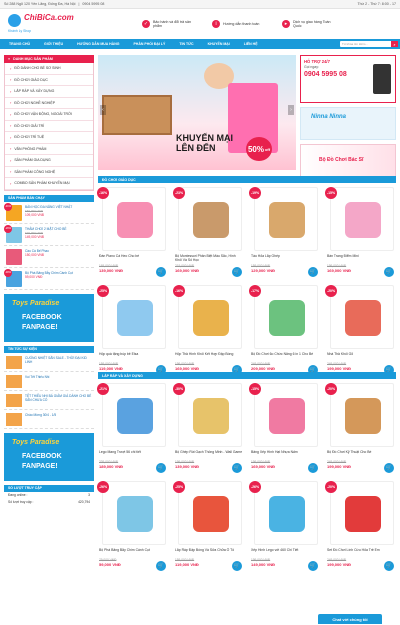 The width and height of the screenshot is (400, 625). What do you see at coordinates (251, 44) in the screenshot?
I see `nav-contact: LIÊN HỆ` at bounding box center [251, 44].